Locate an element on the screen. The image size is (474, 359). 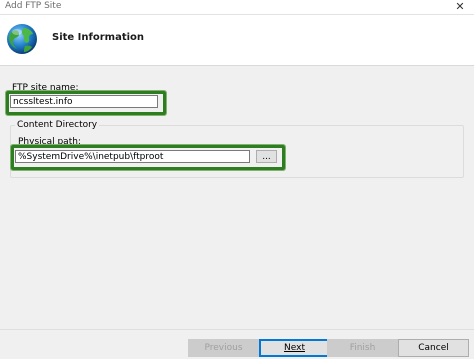
cancel-button-label: Cancel is located at coordinates (433, 348).